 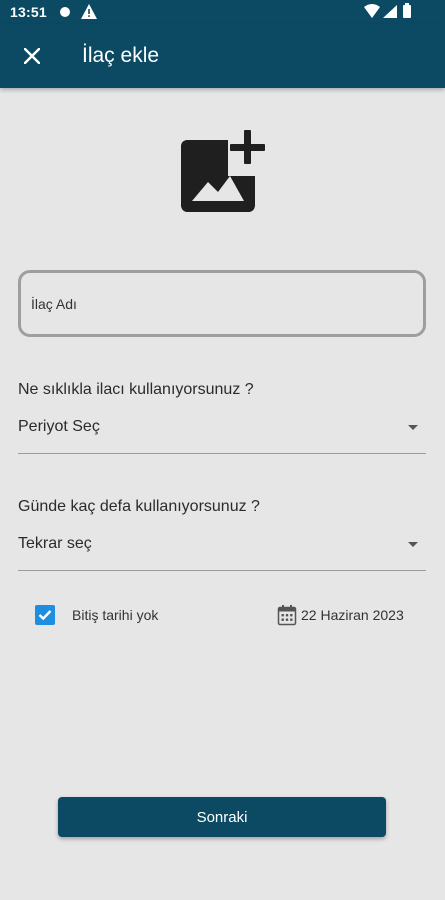 I want to click on frequency-selected: Periyot Seç, so click(x=59, y=426).